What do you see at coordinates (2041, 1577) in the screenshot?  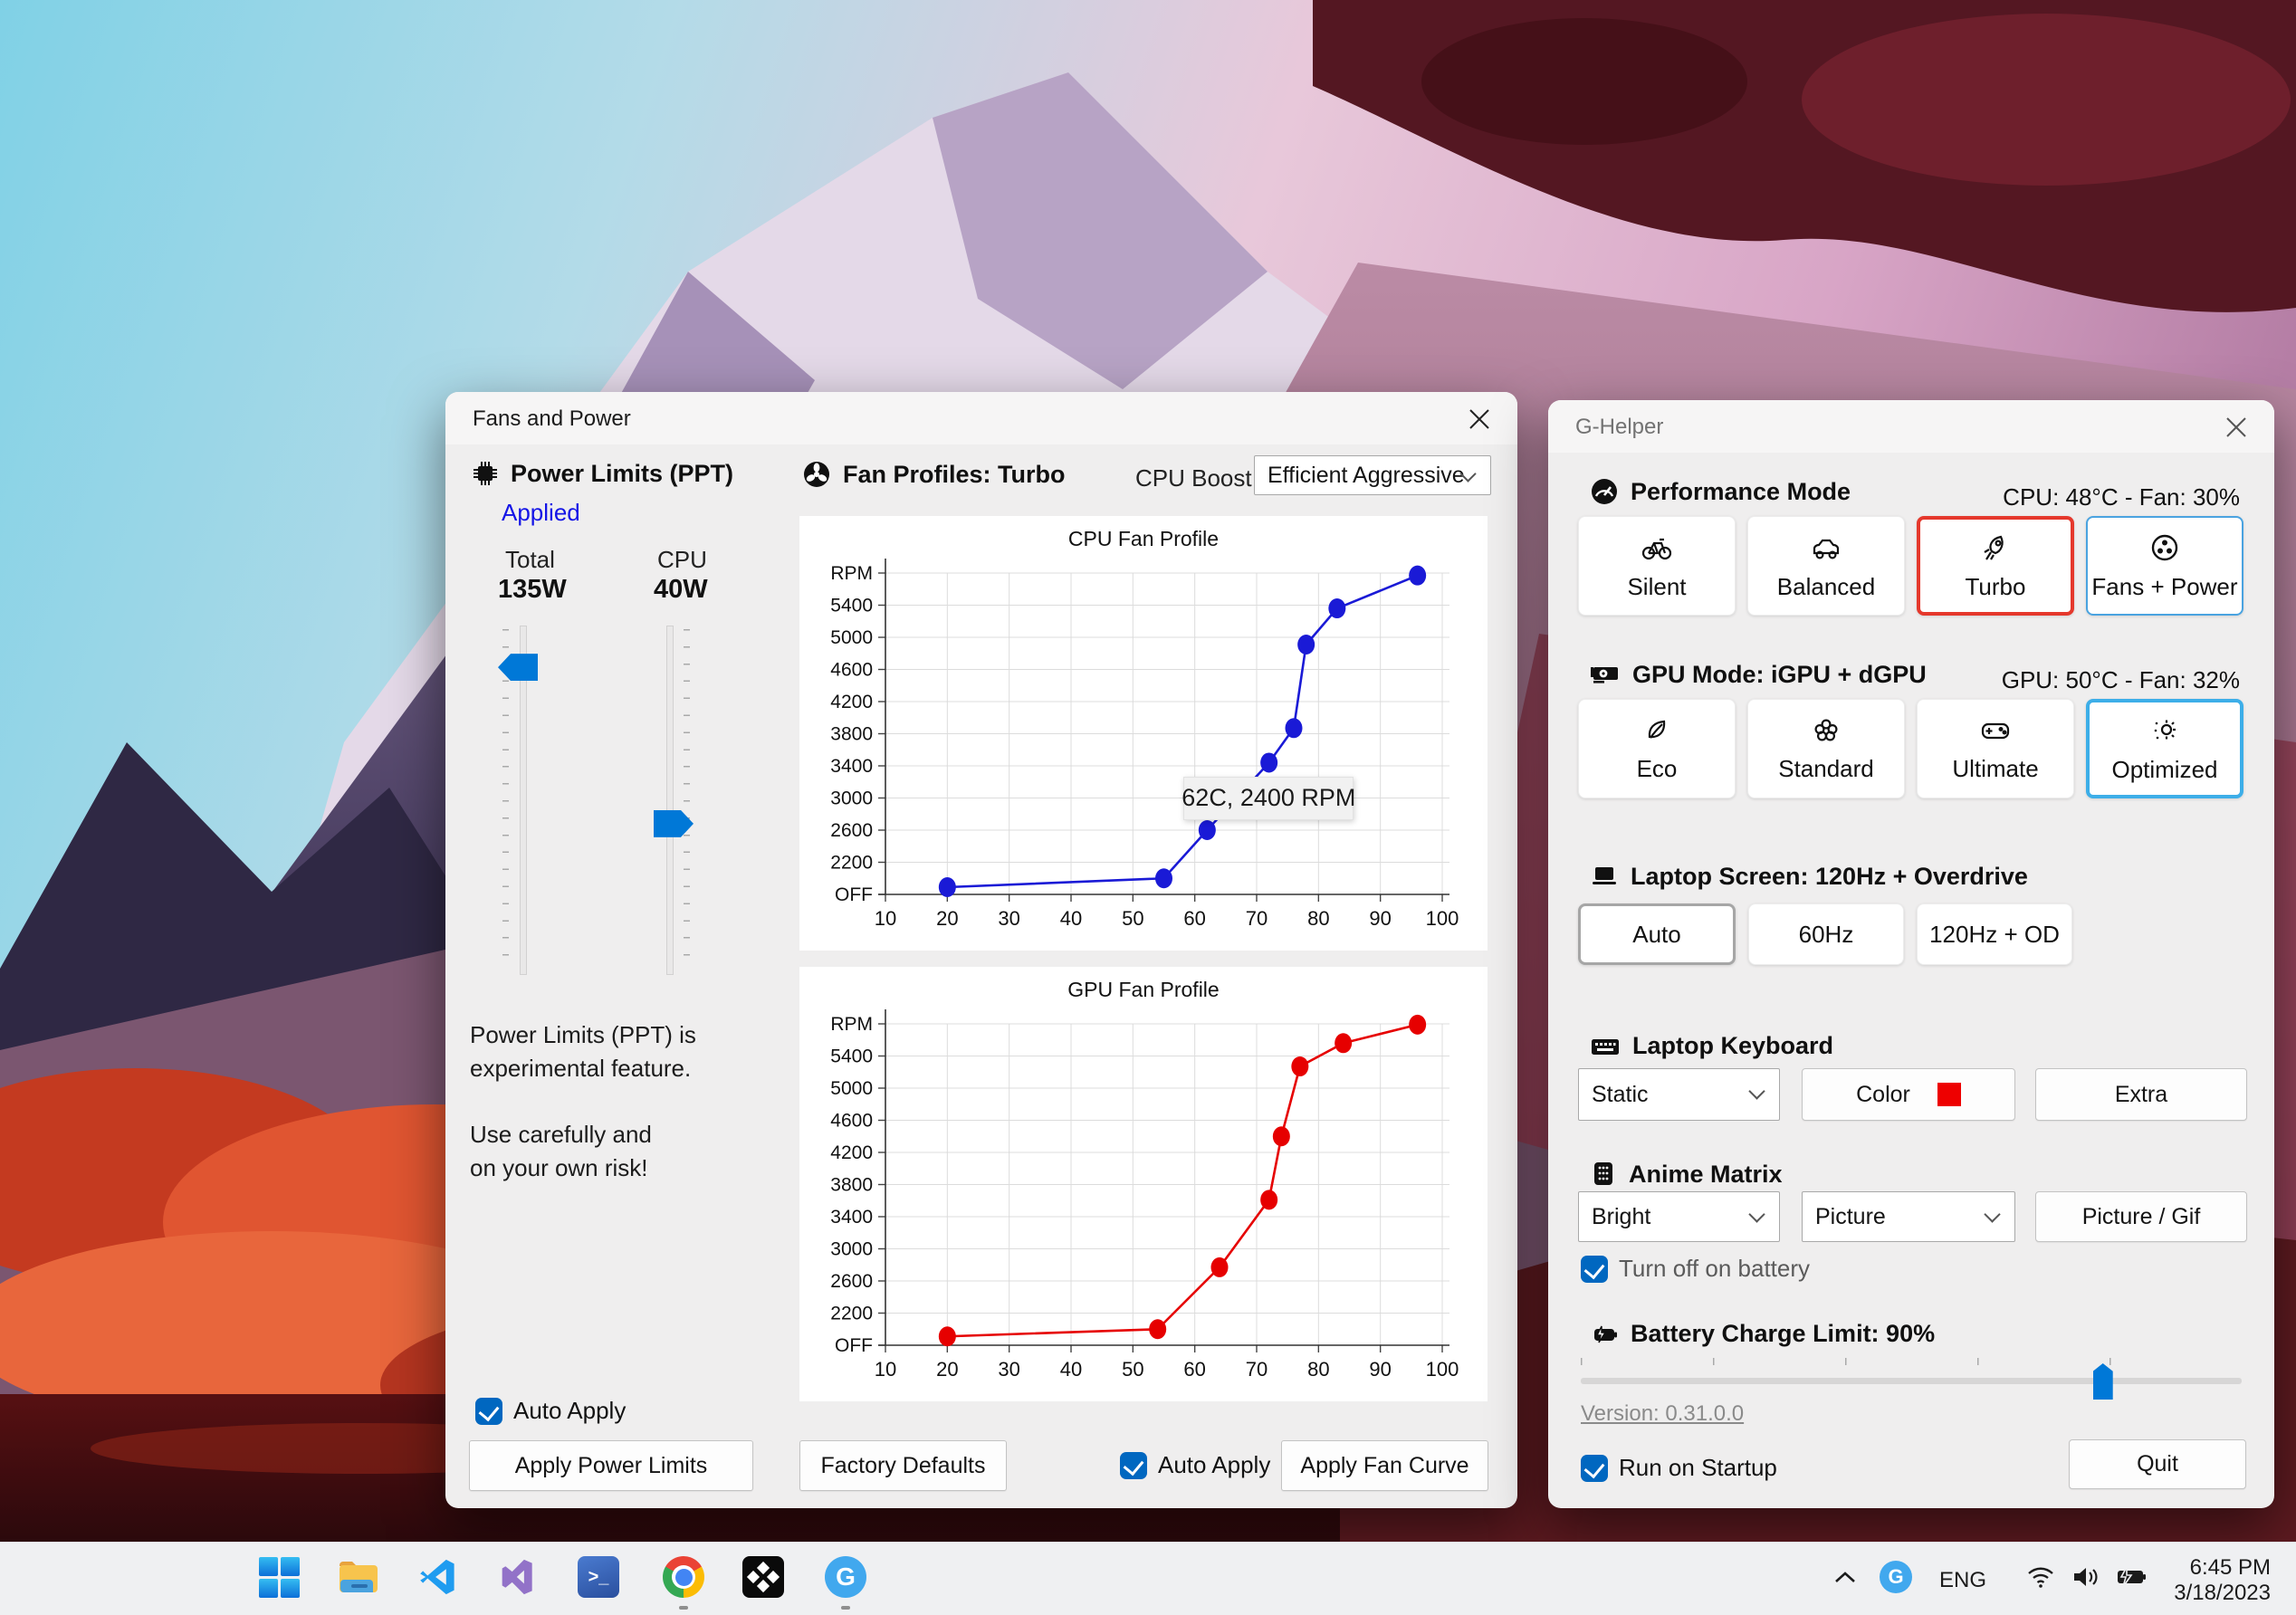 I see `tray-wifi-icon` at bounding box center [2041, 1577].